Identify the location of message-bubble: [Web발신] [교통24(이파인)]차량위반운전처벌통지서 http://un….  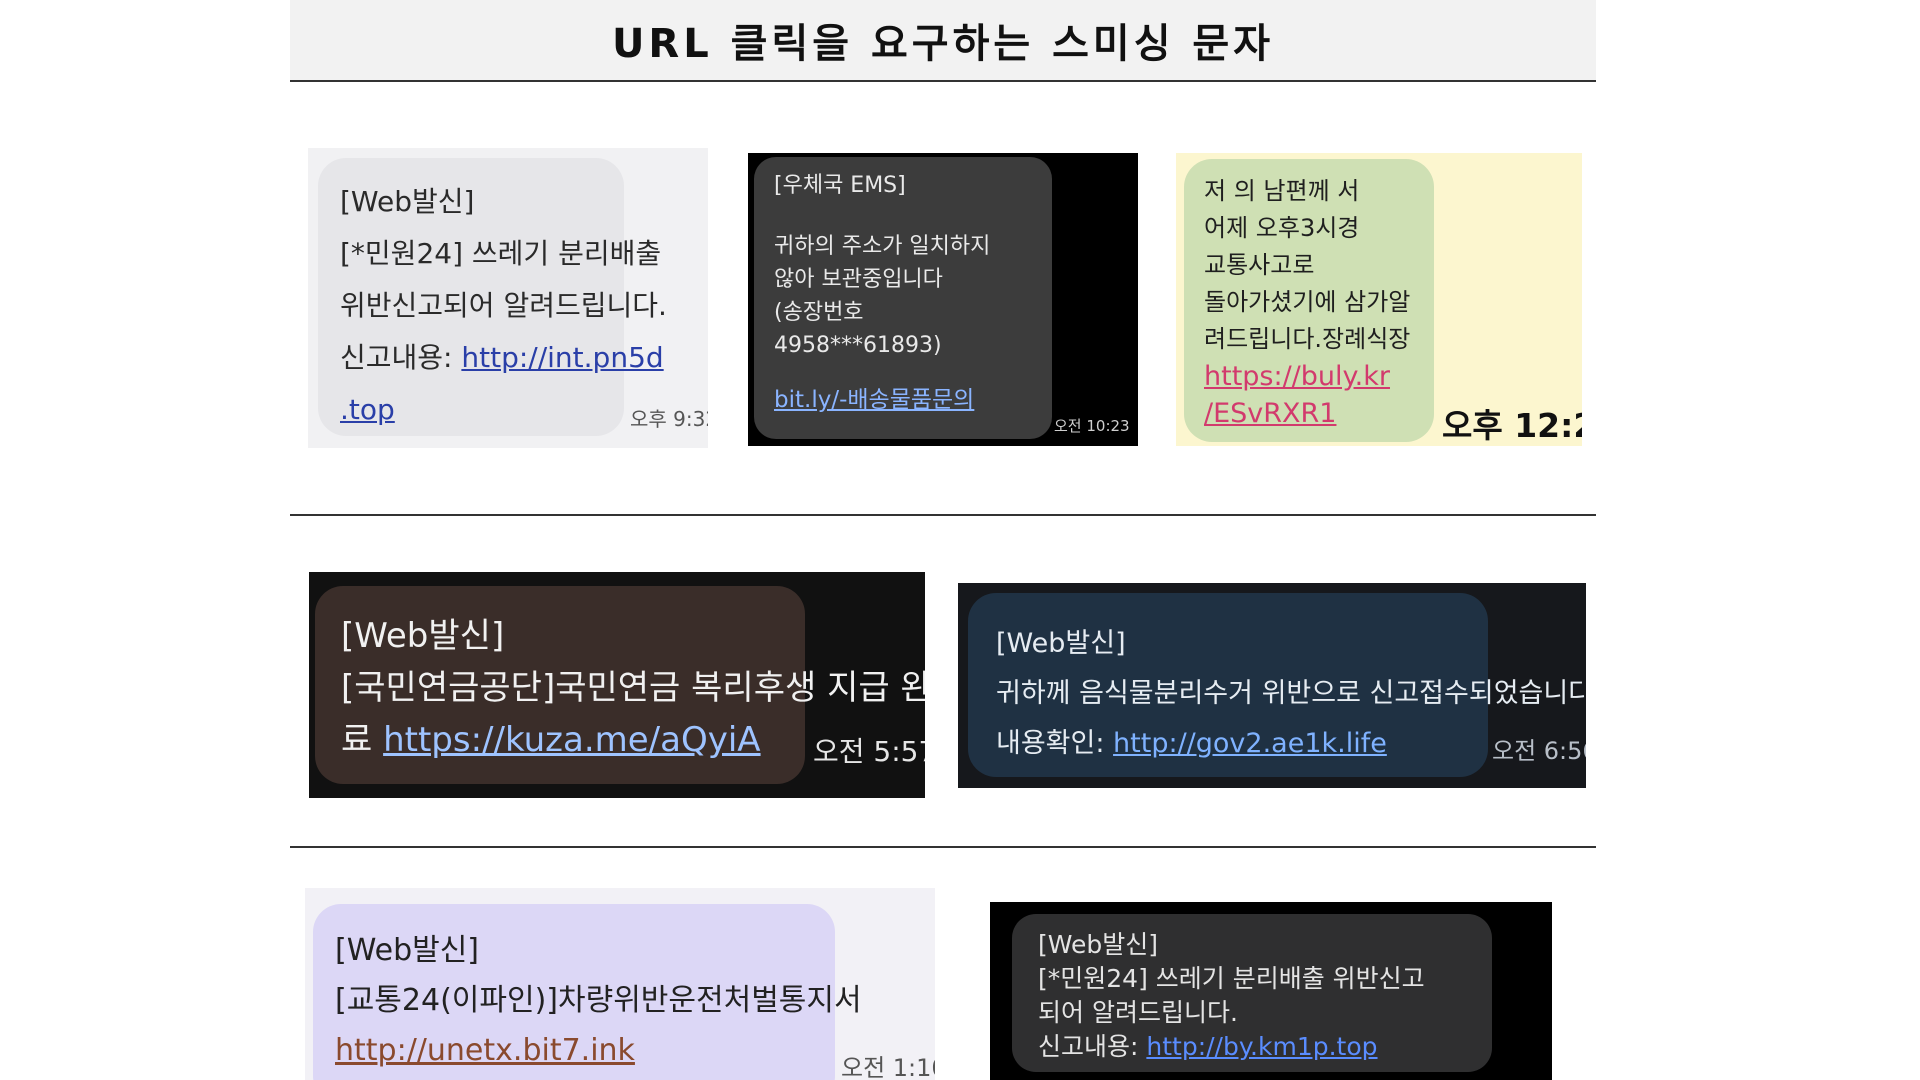
(587, 992).